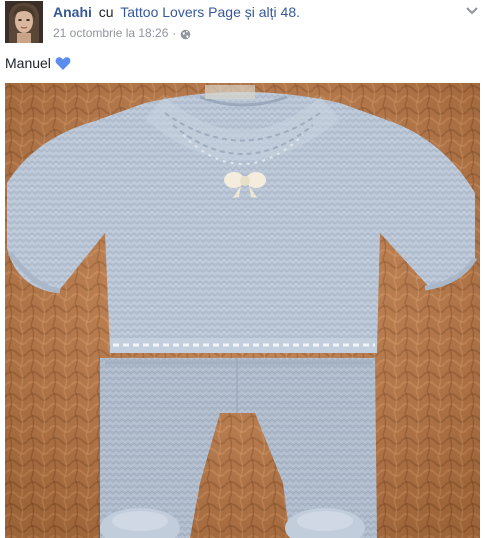 Image resolution: width=485 pixels, height=538 pixels. Describe the element at coordinates (472, 9) in the screenshot. I see `chevron-down-icon` at that location.